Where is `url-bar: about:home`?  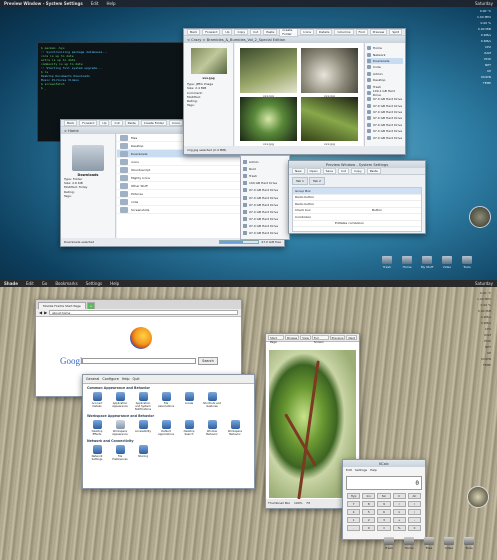
url-bar: about:home is located at coordinates (143, 312).